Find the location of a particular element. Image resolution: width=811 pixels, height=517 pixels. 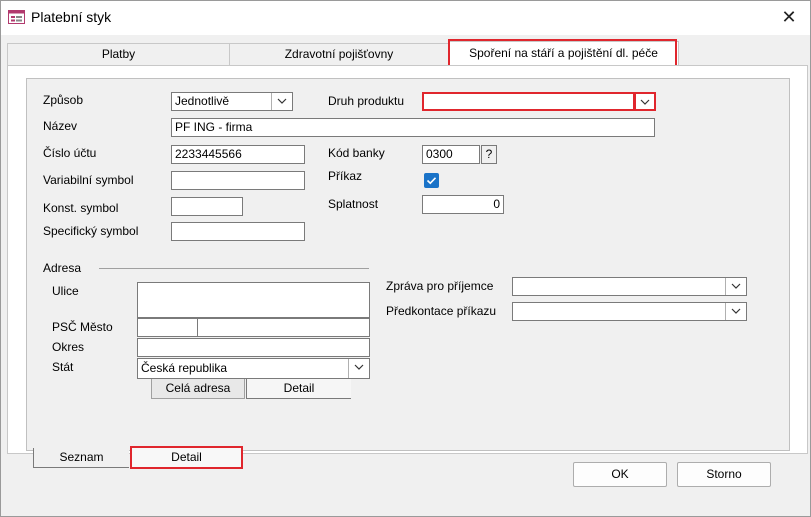

cislo-uctu-label: Číslo účtu is located at coordinates (70, 153).